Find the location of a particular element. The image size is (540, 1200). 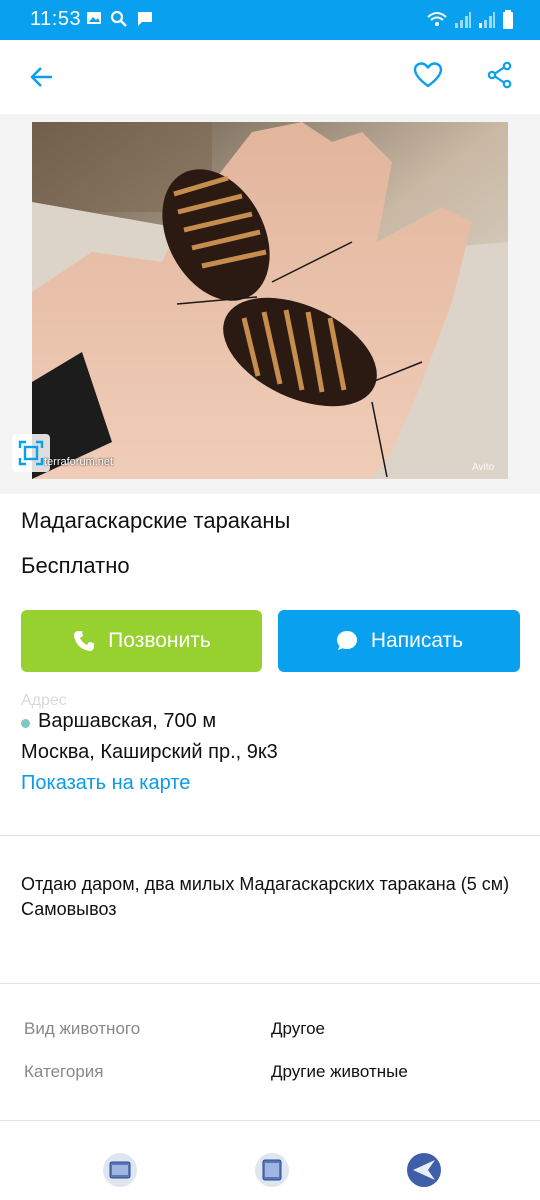

param-value: Другие животные is located at coordinates (339, 1071).